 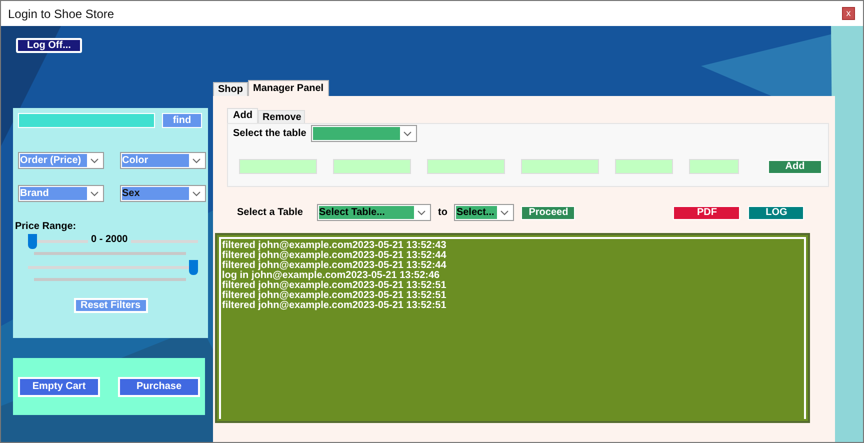 What do you see at coordinates (230, 89) in the screenshot?
I see `tab: Shop` at bounding box center [230, 89].